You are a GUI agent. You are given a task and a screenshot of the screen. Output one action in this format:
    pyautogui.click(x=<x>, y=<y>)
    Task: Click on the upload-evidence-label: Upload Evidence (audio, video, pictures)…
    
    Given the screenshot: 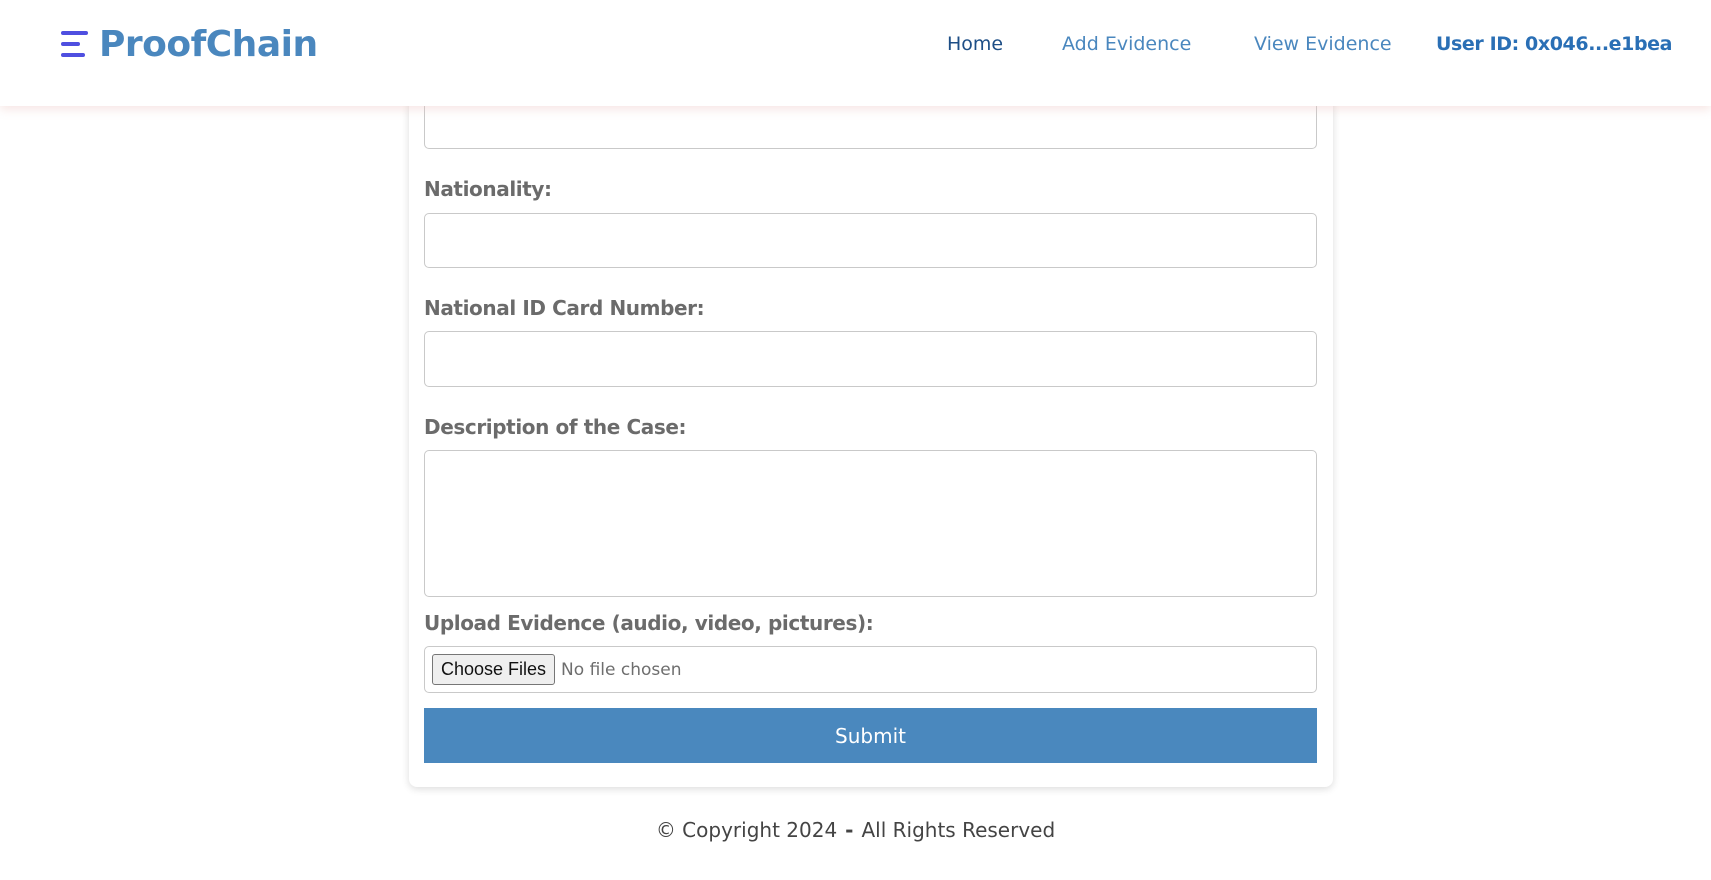 What is the action you would take?
    pyautogui.click(x=649, y=623)
    